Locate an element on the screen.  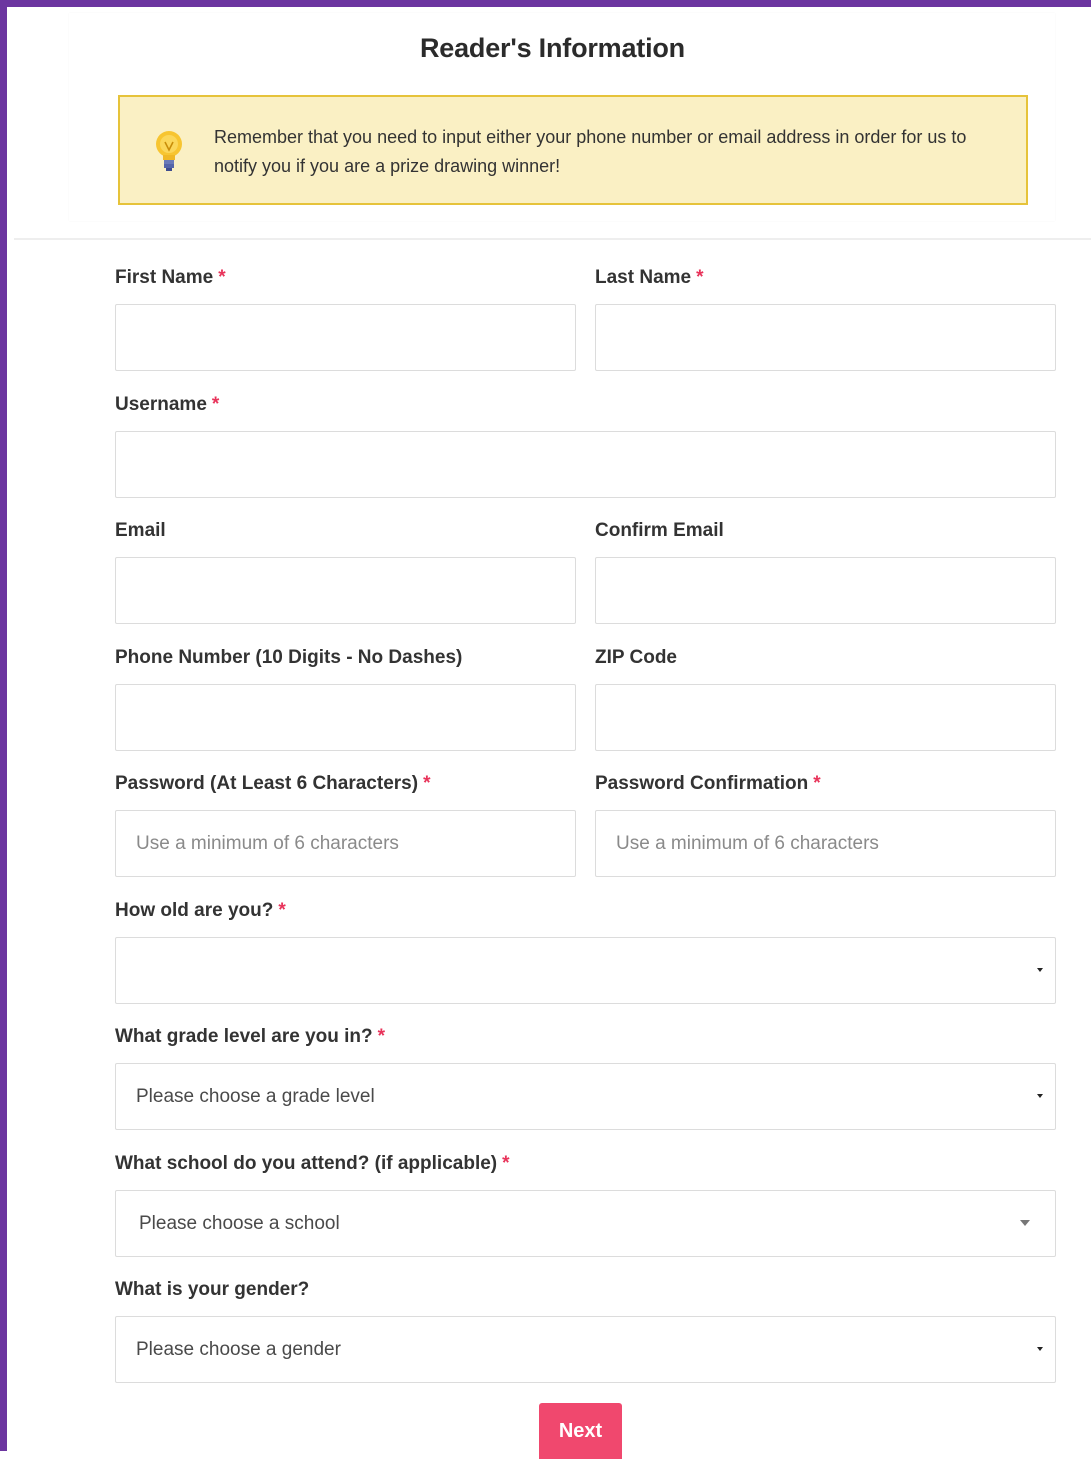
password-input: Use a minimum of 6 characters is located at coordinates (345, 843).